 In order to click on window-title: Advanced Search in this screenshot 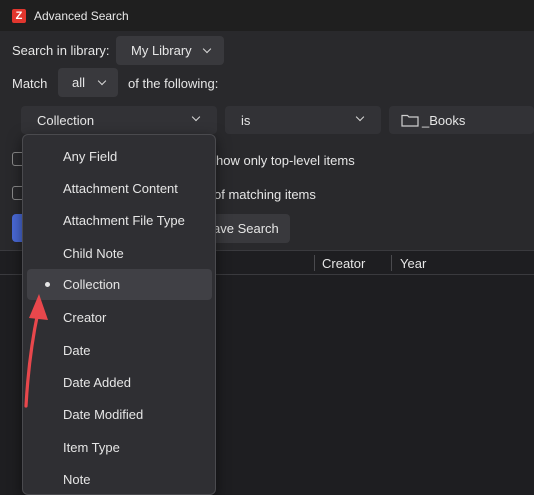, I will do `click(81, 15)`.